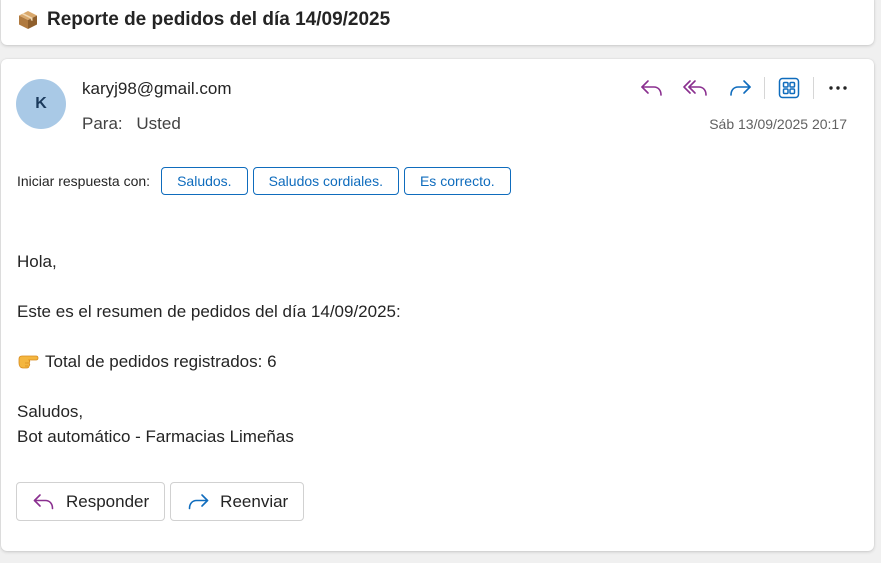 Image resolution: width=881 pixels, height=563 pixels. I want to click on message-actions, so click(739, 88).